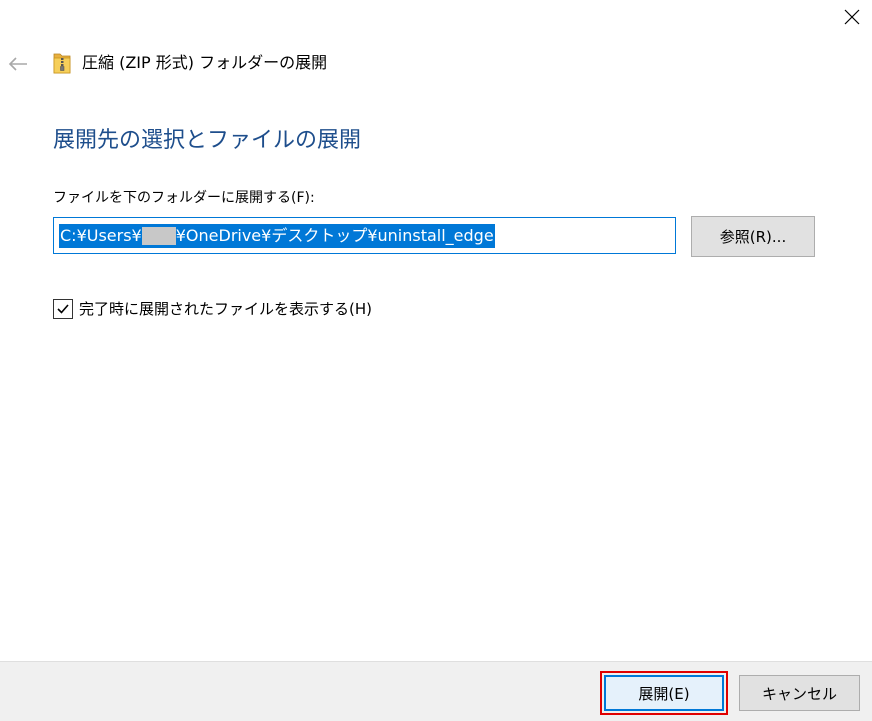 The width and height of the screenshot is (872, 721). I want to click on back-arrow-icon, so click(17, 64).